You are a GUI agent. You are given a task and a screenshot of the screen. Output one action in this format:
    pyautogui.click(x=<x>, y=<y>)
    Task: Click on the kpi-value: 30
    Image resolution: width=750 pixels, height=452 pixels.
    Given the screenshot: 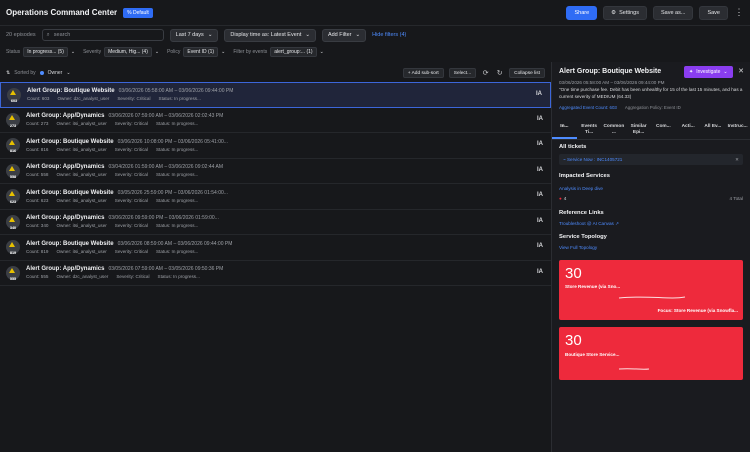 What is the action you would take?
    pyautogui.click(x=573, y=340)
    